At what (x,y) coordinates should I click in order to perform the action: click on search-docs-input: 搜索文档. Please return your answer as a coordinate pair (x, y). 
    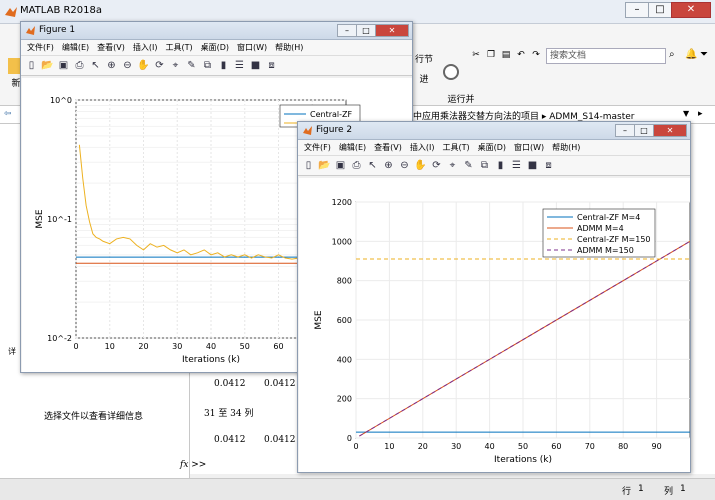
    Looking at the image, I should click on (606, 56).